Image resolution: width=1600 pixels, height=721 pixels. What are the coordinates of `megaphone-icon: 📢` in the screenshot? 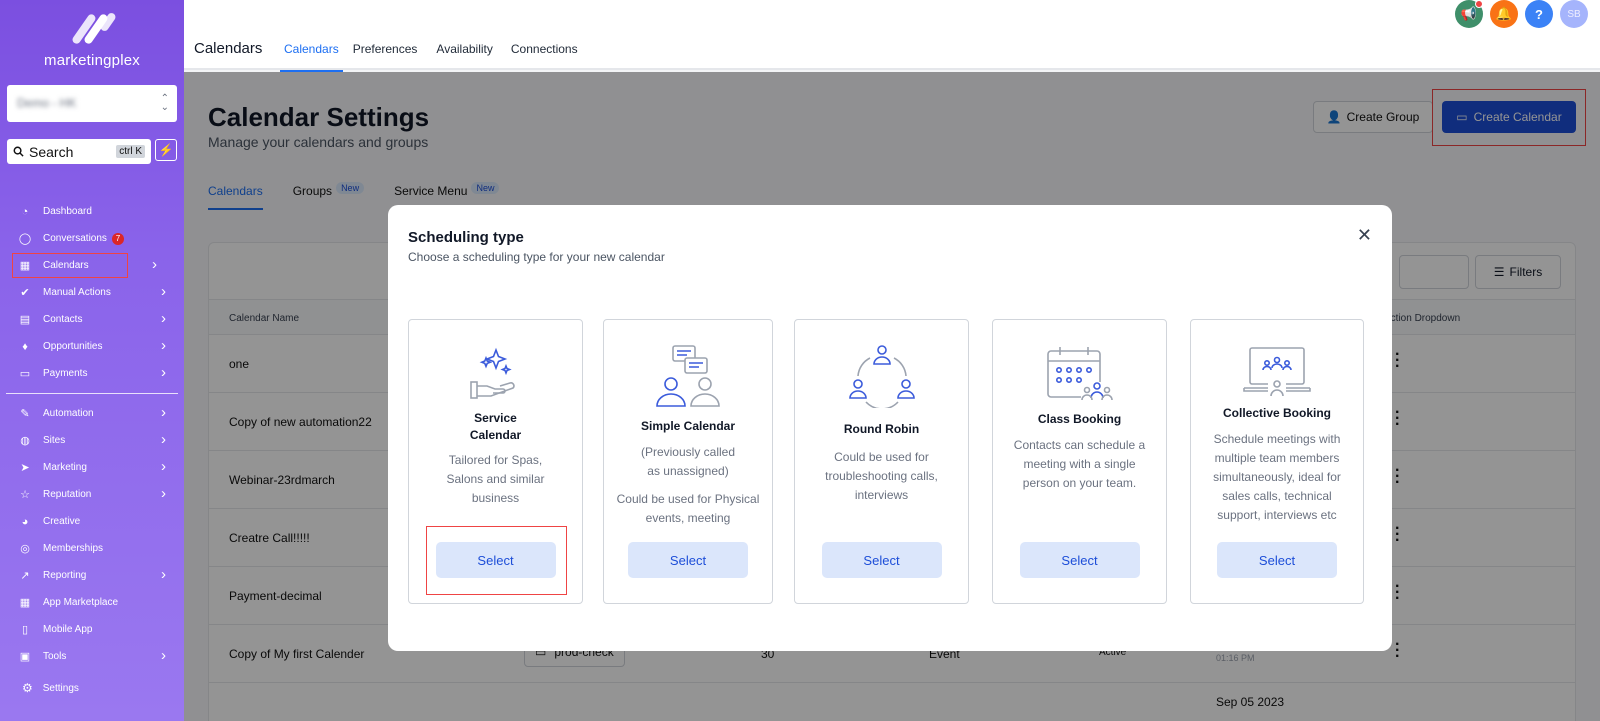 It's located at (1469, 13).